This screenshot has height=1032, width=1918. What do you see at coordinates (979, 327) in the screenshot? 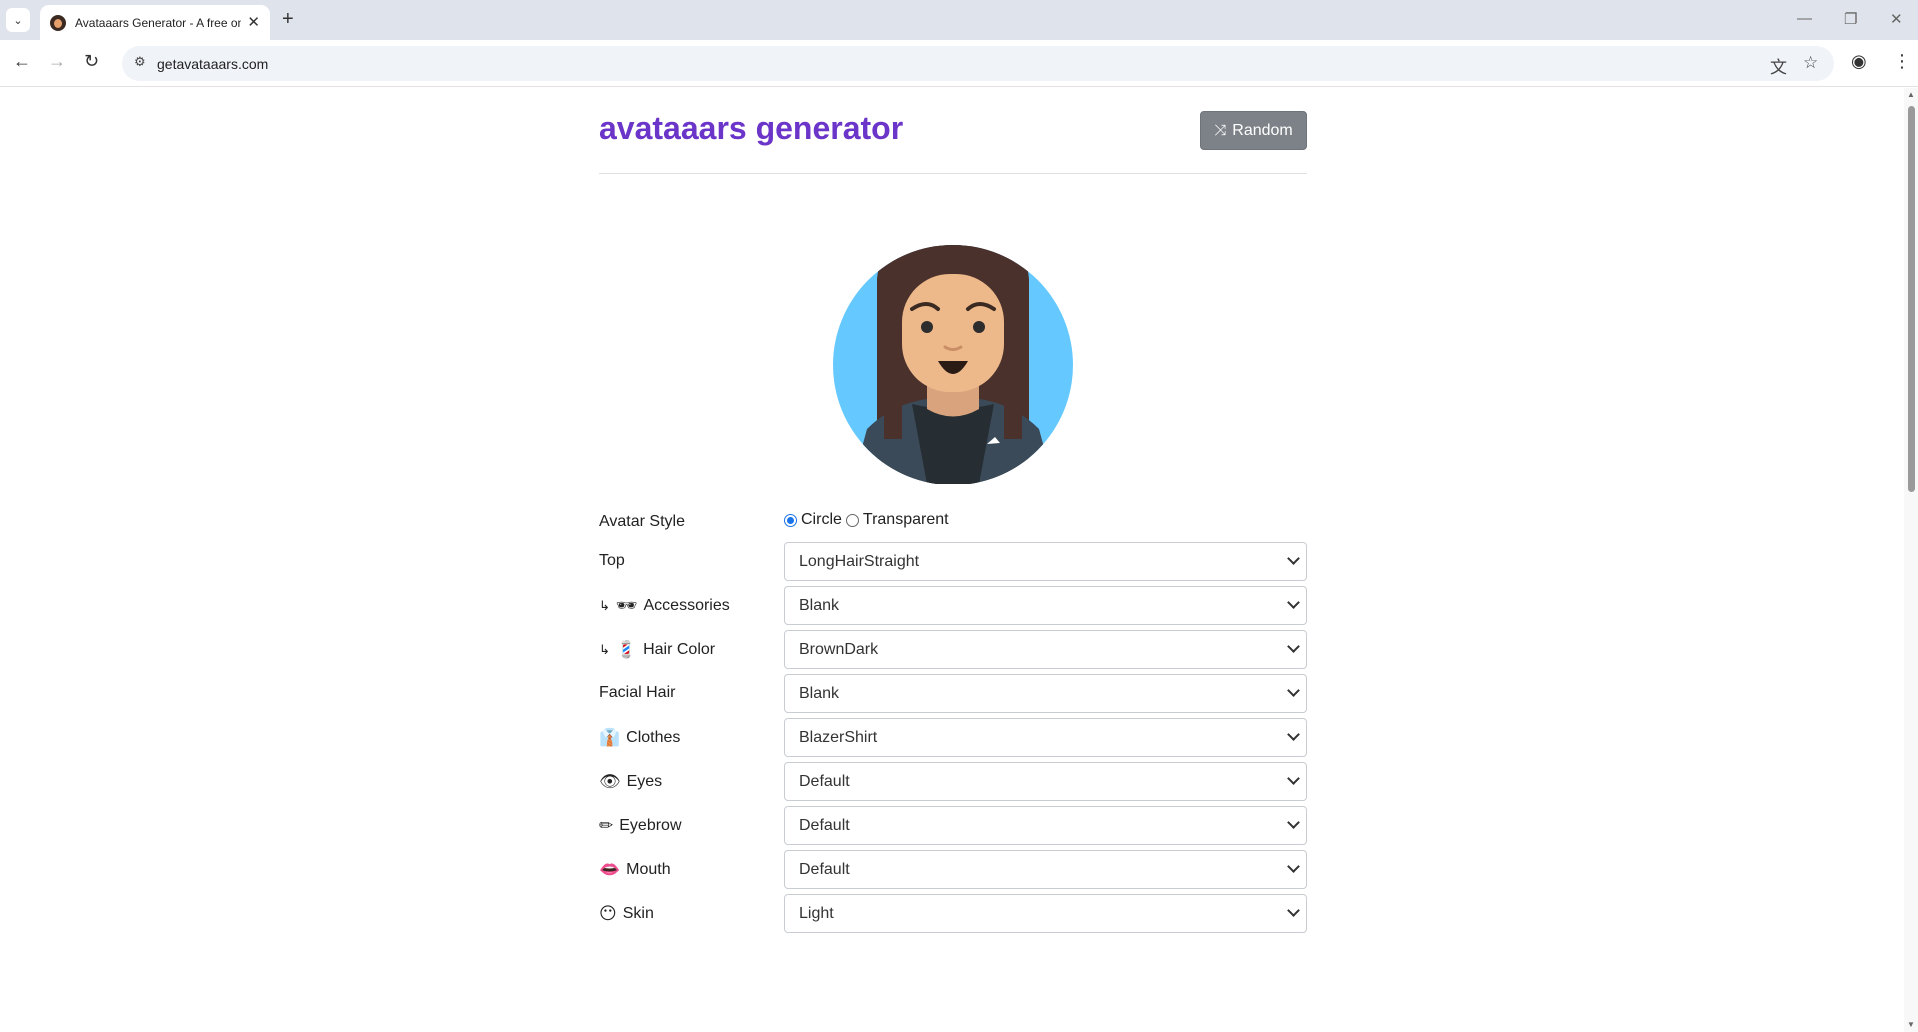
I see `avatar-eye-right` at bounding box center [979, 327].